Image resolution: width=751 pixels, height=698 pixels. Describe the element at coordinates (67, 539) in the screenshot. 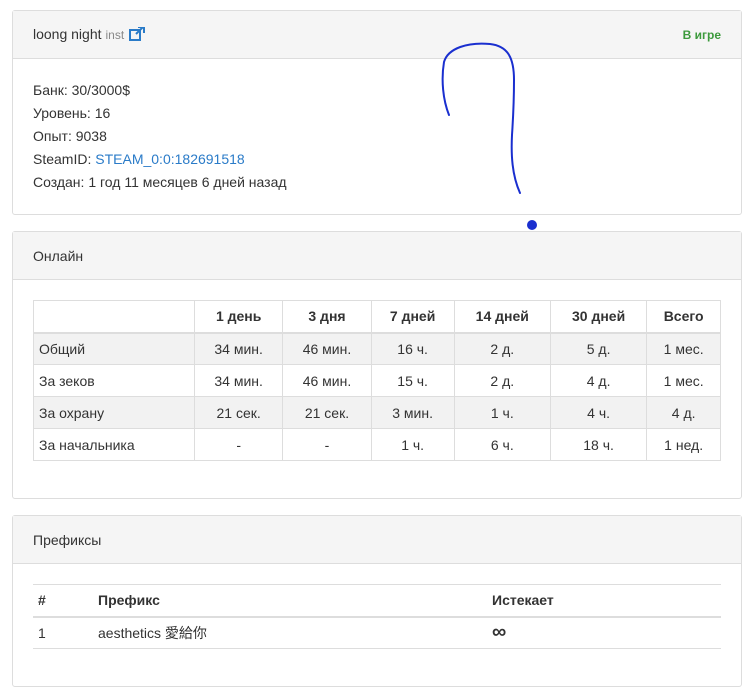

I see `prefixes-title: Префиксы` at that location.